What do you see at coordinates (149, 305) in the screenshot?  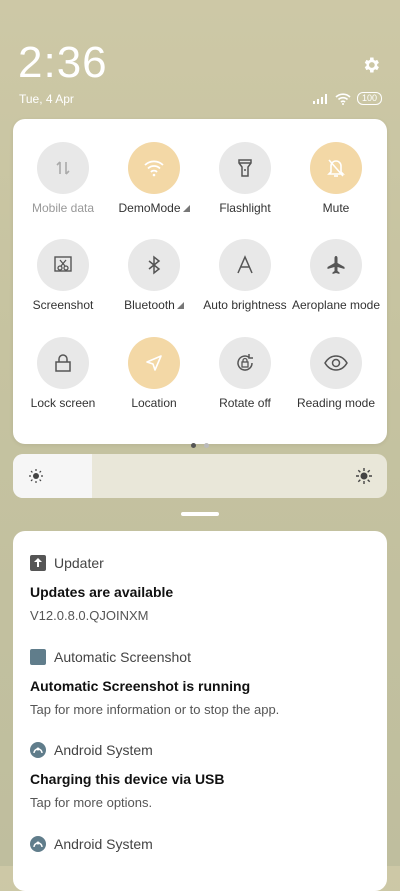 I see `tile-label-text: Bluetooth` at bounding box center [149, 305].